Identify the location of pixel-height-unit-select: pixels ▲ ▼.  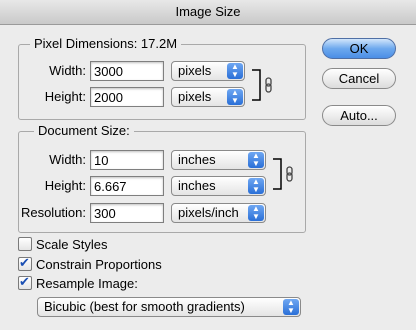
(208, 97).